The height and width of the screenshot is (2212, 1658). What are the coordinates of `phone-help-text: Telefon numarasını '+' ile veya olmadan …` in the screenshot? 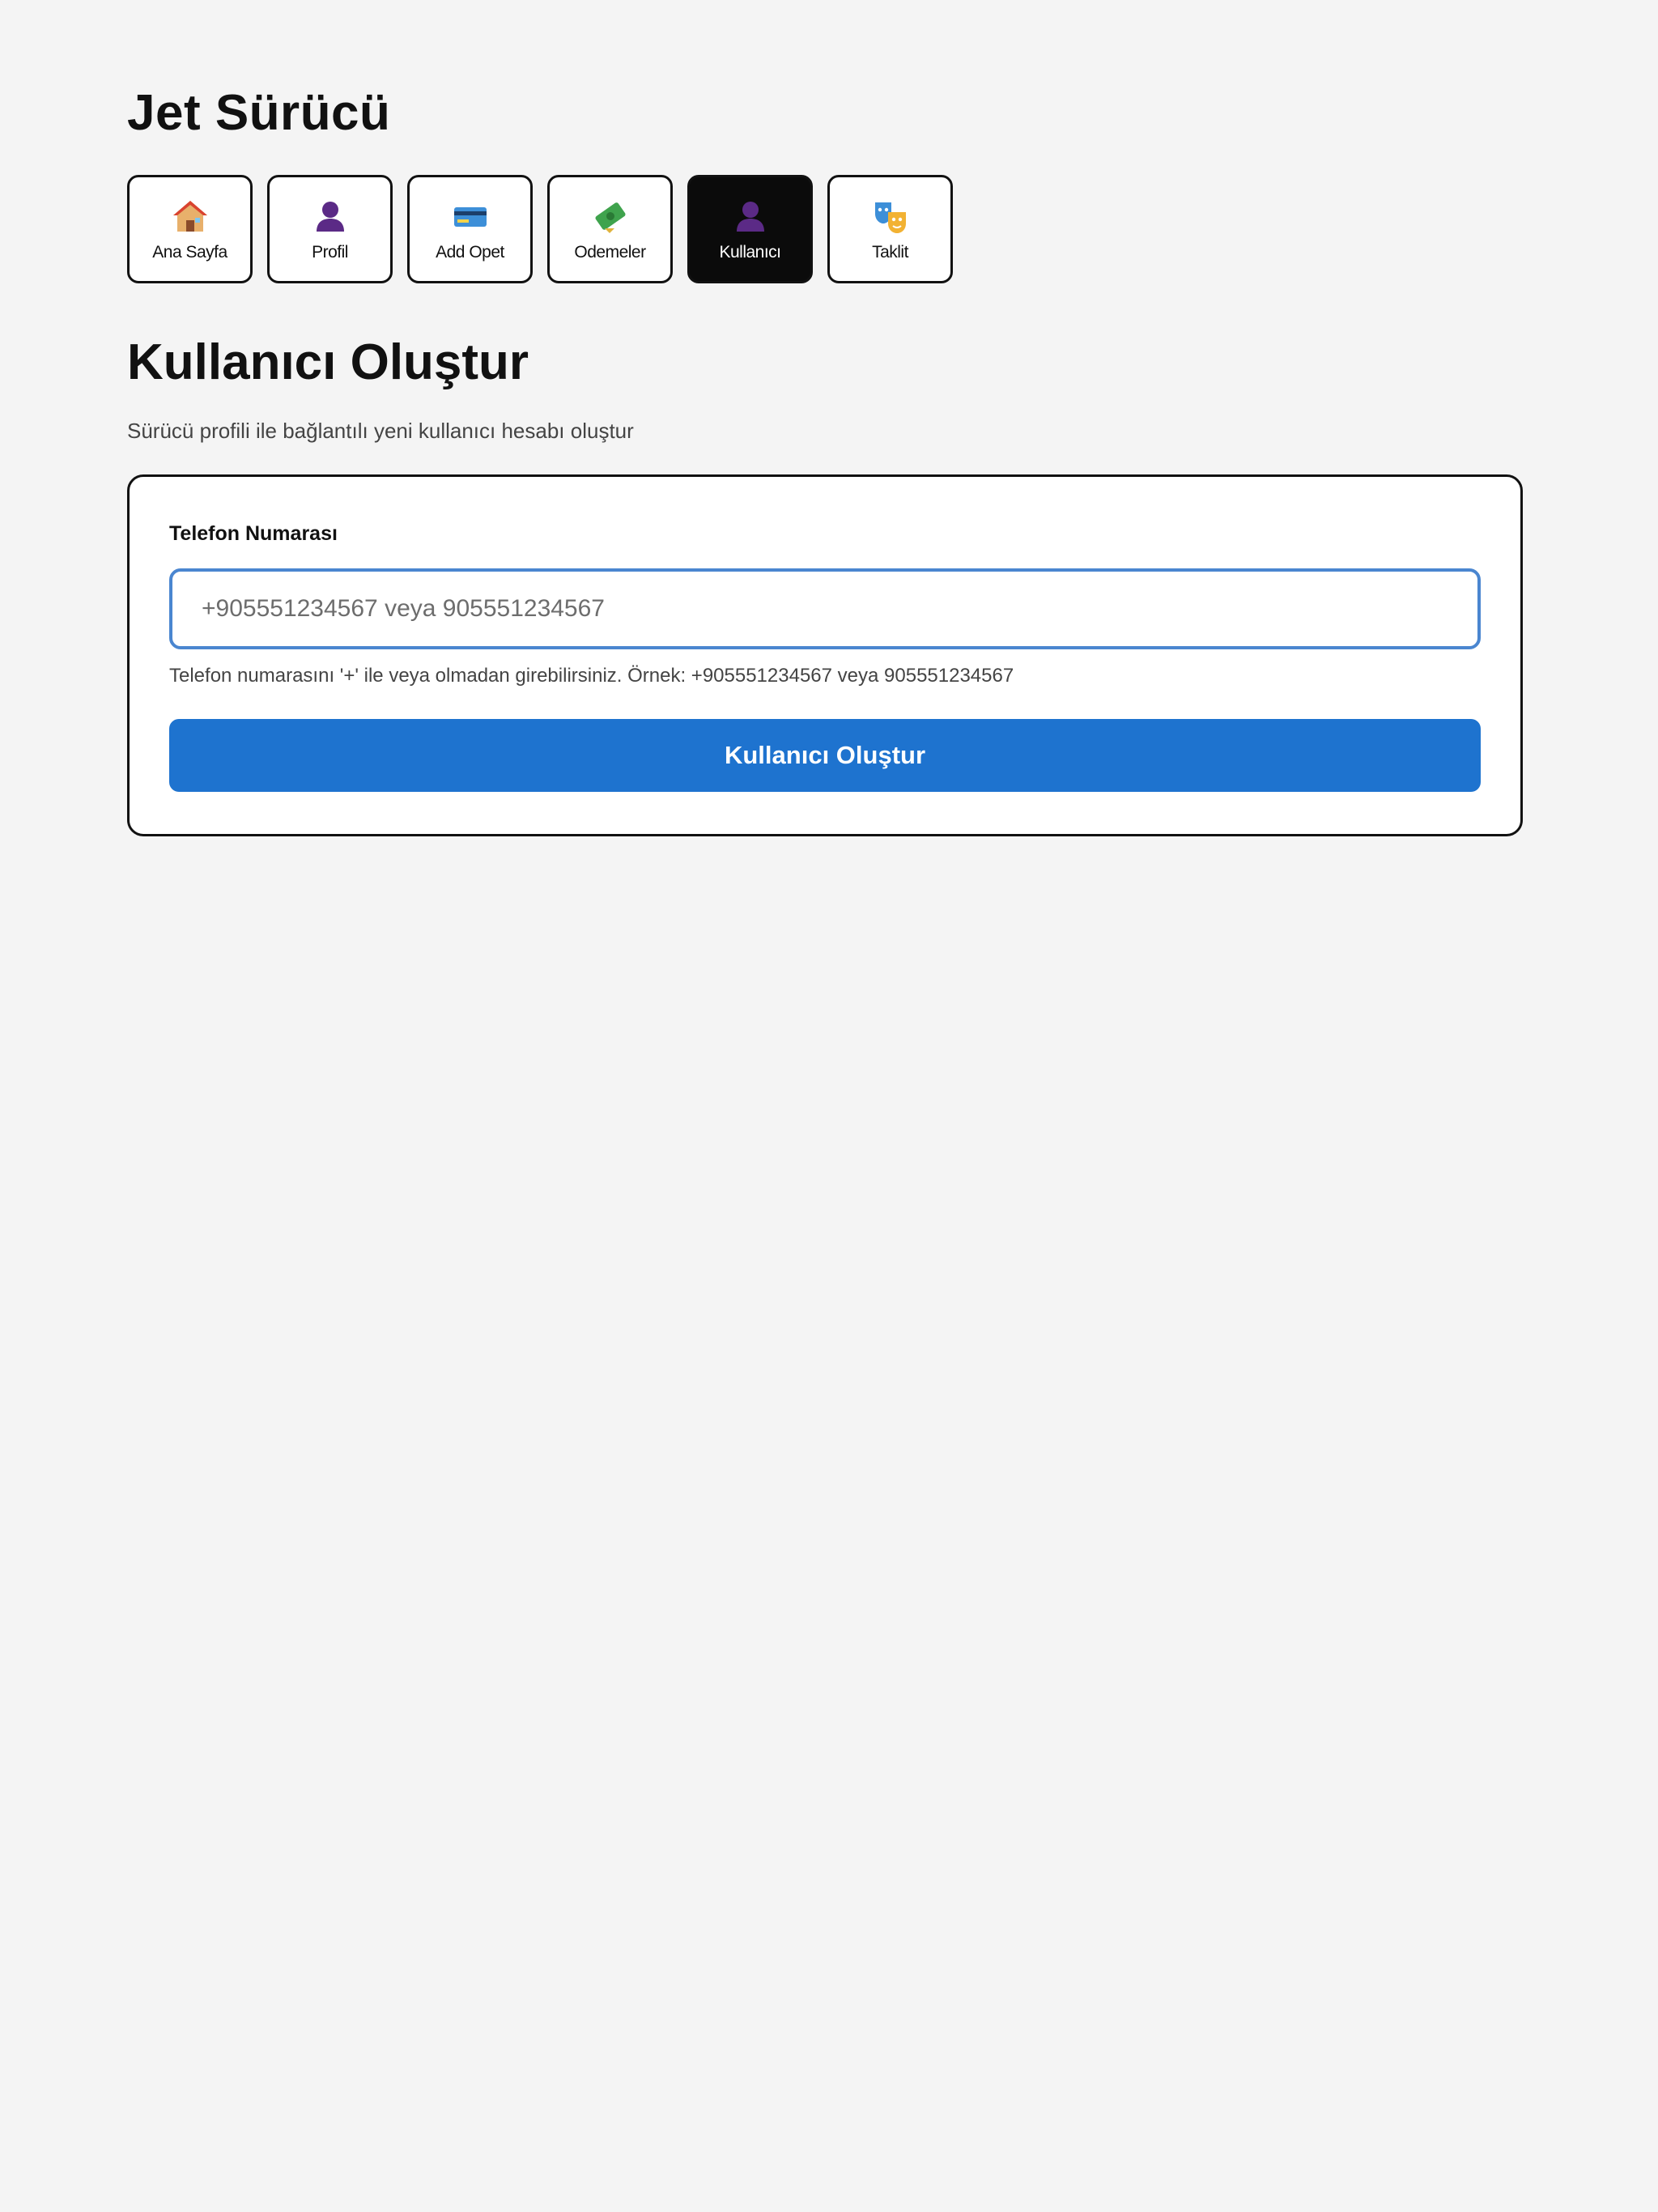 It's located at (591, 676).